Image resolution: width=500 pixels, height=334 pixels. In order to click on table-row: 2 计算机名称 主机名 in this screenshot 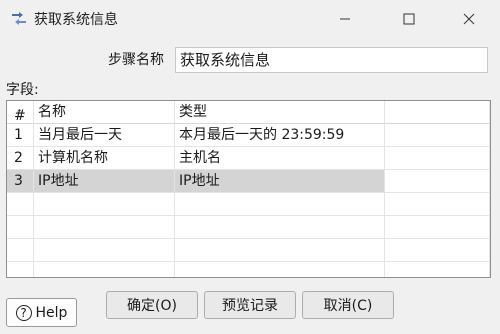, I will do `click(248, 158)`.